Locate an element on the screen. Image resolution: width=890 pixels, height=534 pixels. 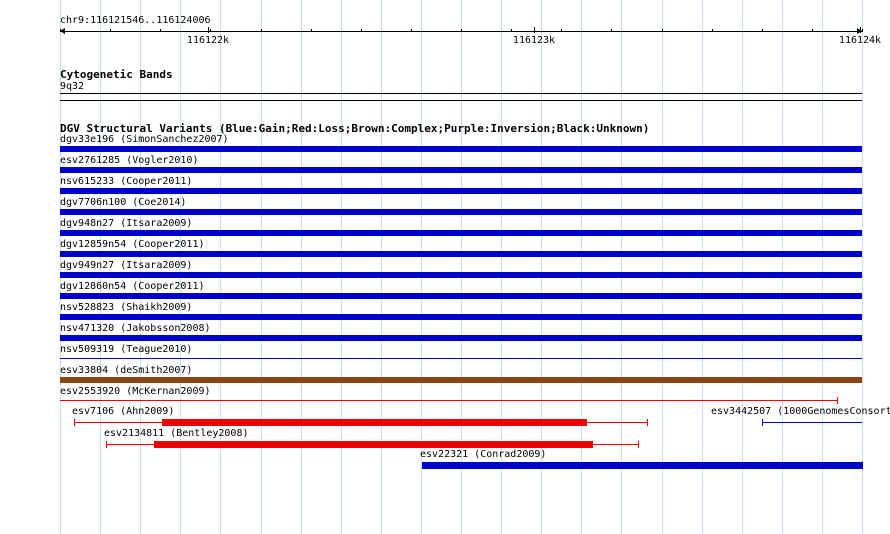
dgv-feature-label: dgv12860n54 (Cooper2011) is located at coordinates (132, 287).